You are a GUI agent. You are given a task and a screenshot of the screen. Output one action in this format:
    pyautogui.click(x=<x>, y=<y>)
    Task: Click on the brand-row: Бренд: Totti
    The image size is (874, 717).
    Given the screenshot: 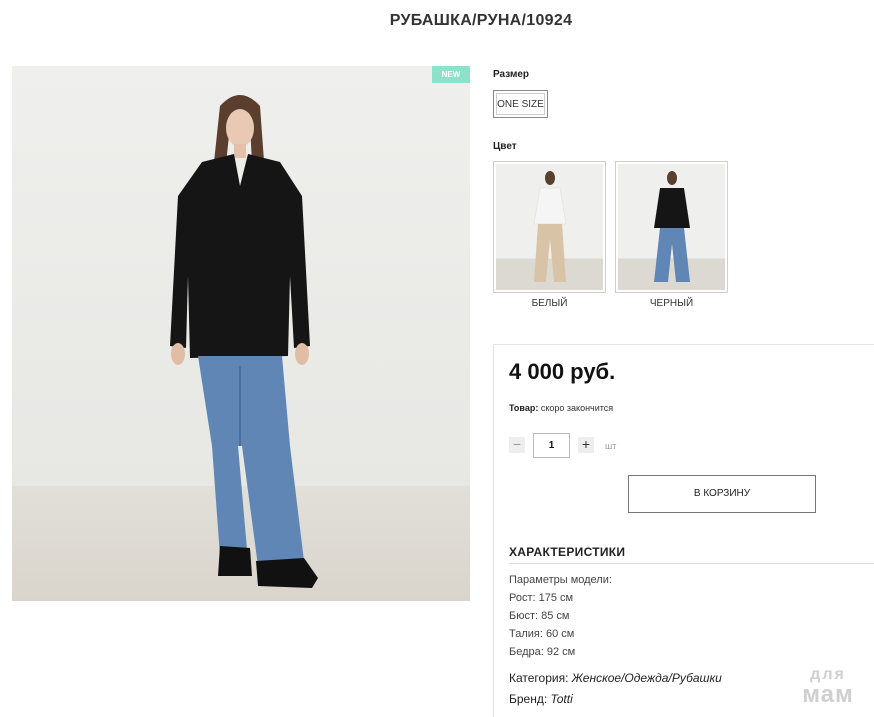 What is the action you would take?
    pyautogui.click(x=541, y=699)
    